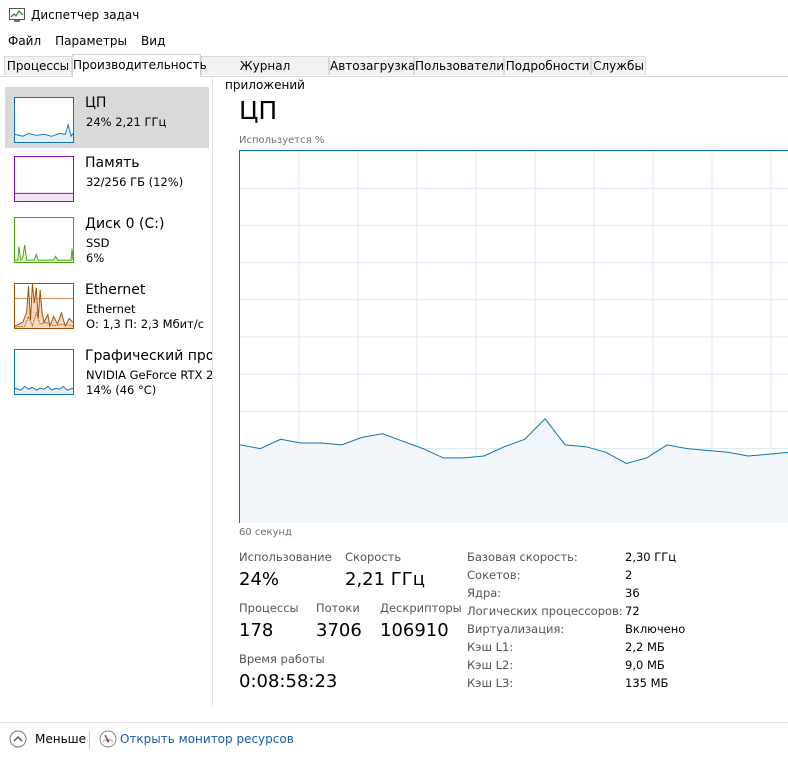 This screenshot has height=763, width=788. What do you see at coordinates (484, 593) in the screenshot?
I see `detail-label: Ядра:` at bounding box center [484, 593].